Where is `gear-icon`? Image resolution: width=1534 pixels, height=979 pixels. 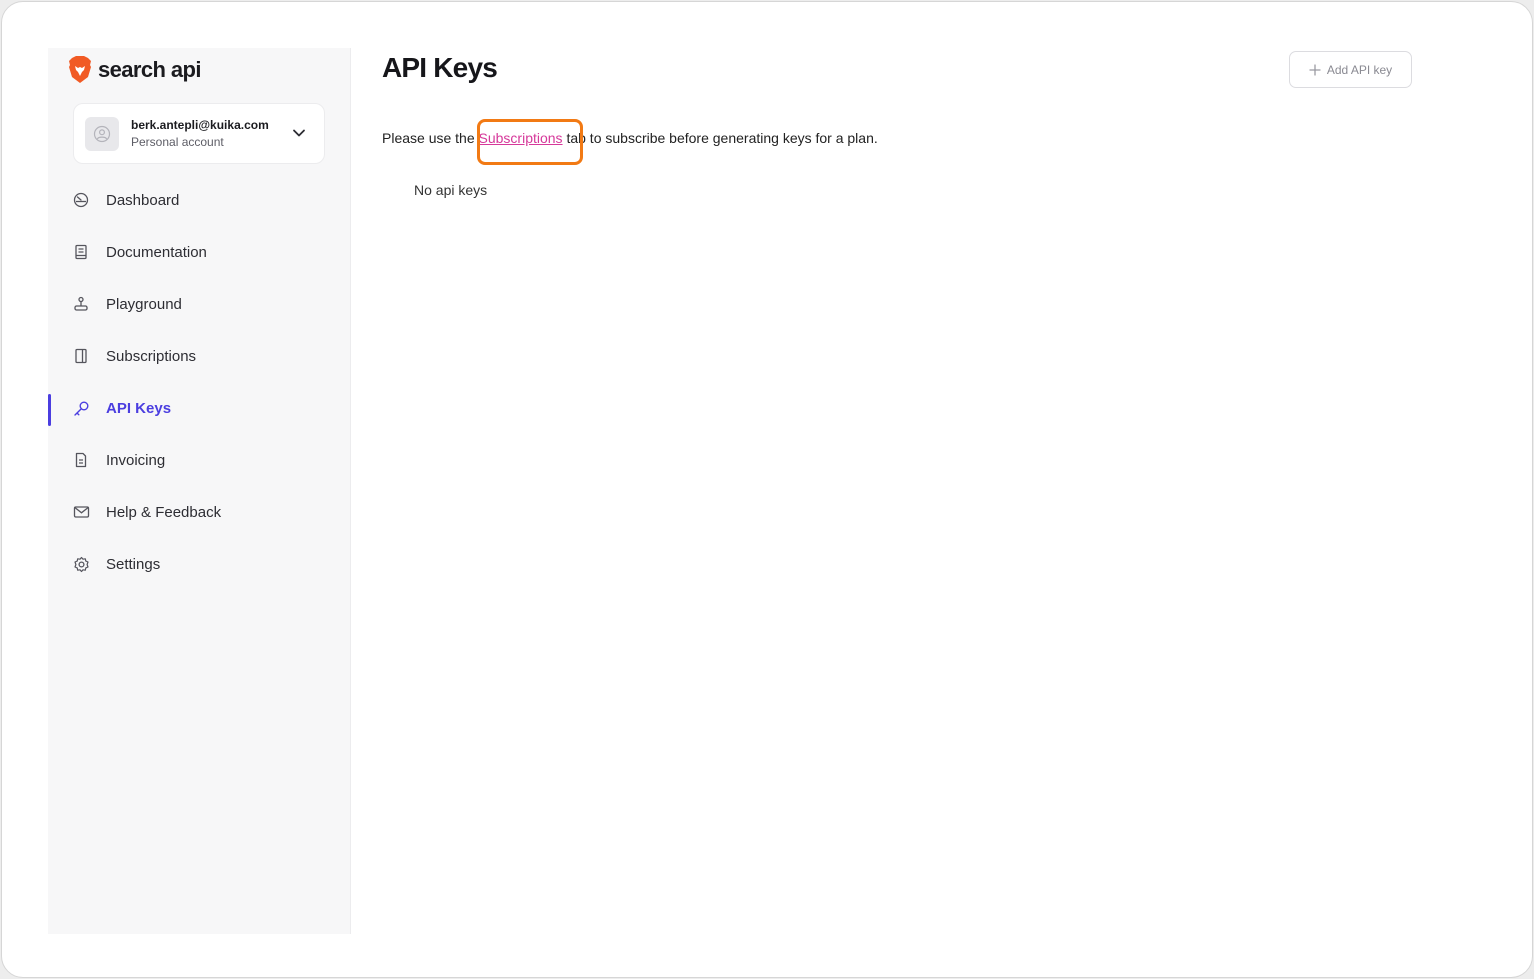 gear-icon is located at coordinates (81, 564).